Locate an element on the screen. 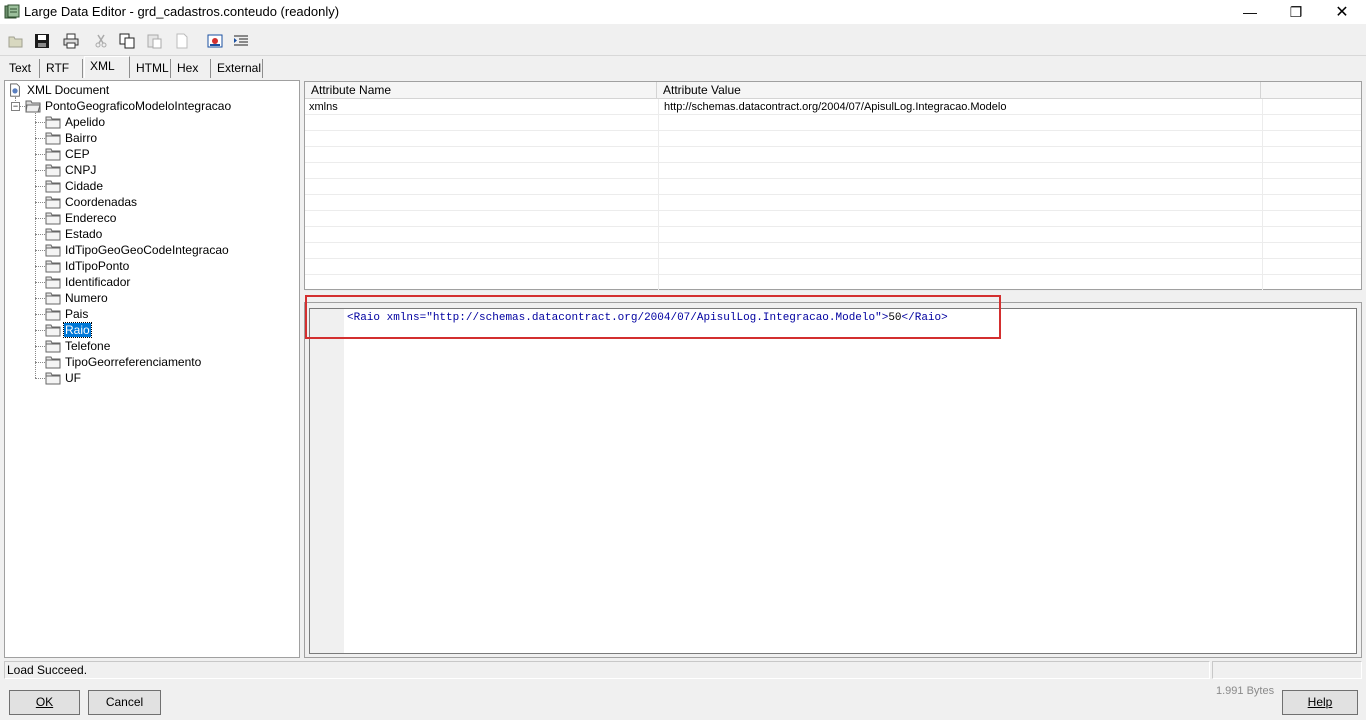 This screenshot has width=1366, height=720. tree-item-telefone: Telefone is located at coordinates (78, 346).